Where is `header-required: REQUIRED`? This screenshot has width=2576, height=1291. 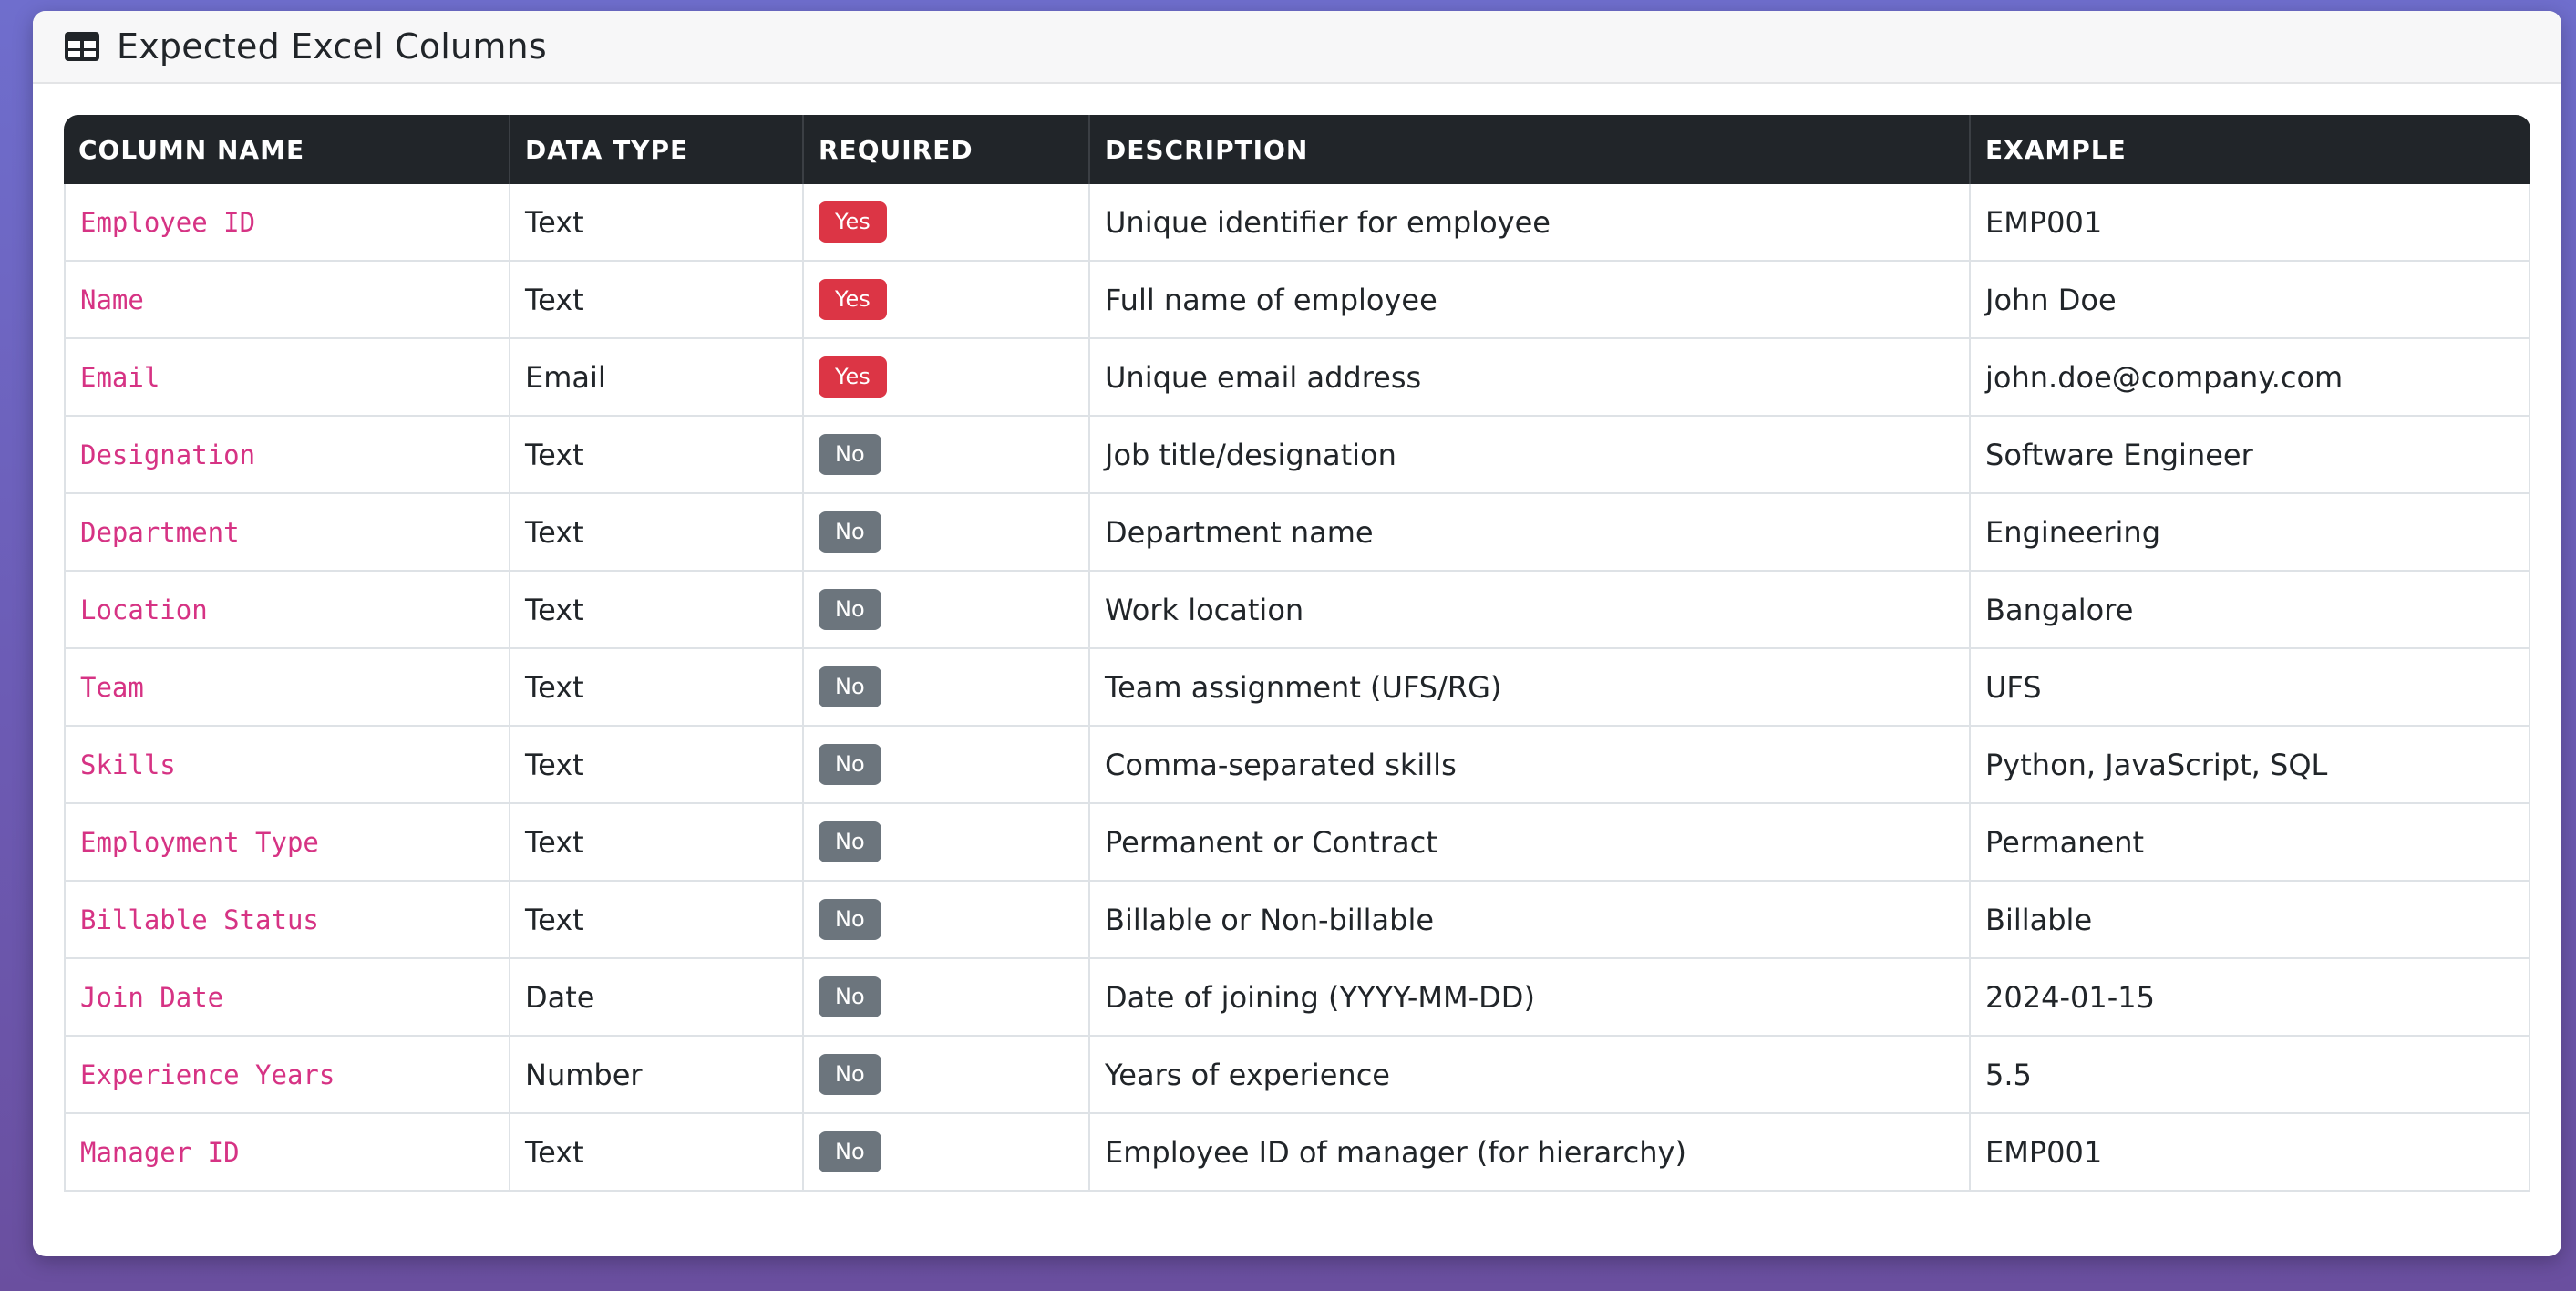
header-required: REQUIRED is located at coordinates (947, 149).